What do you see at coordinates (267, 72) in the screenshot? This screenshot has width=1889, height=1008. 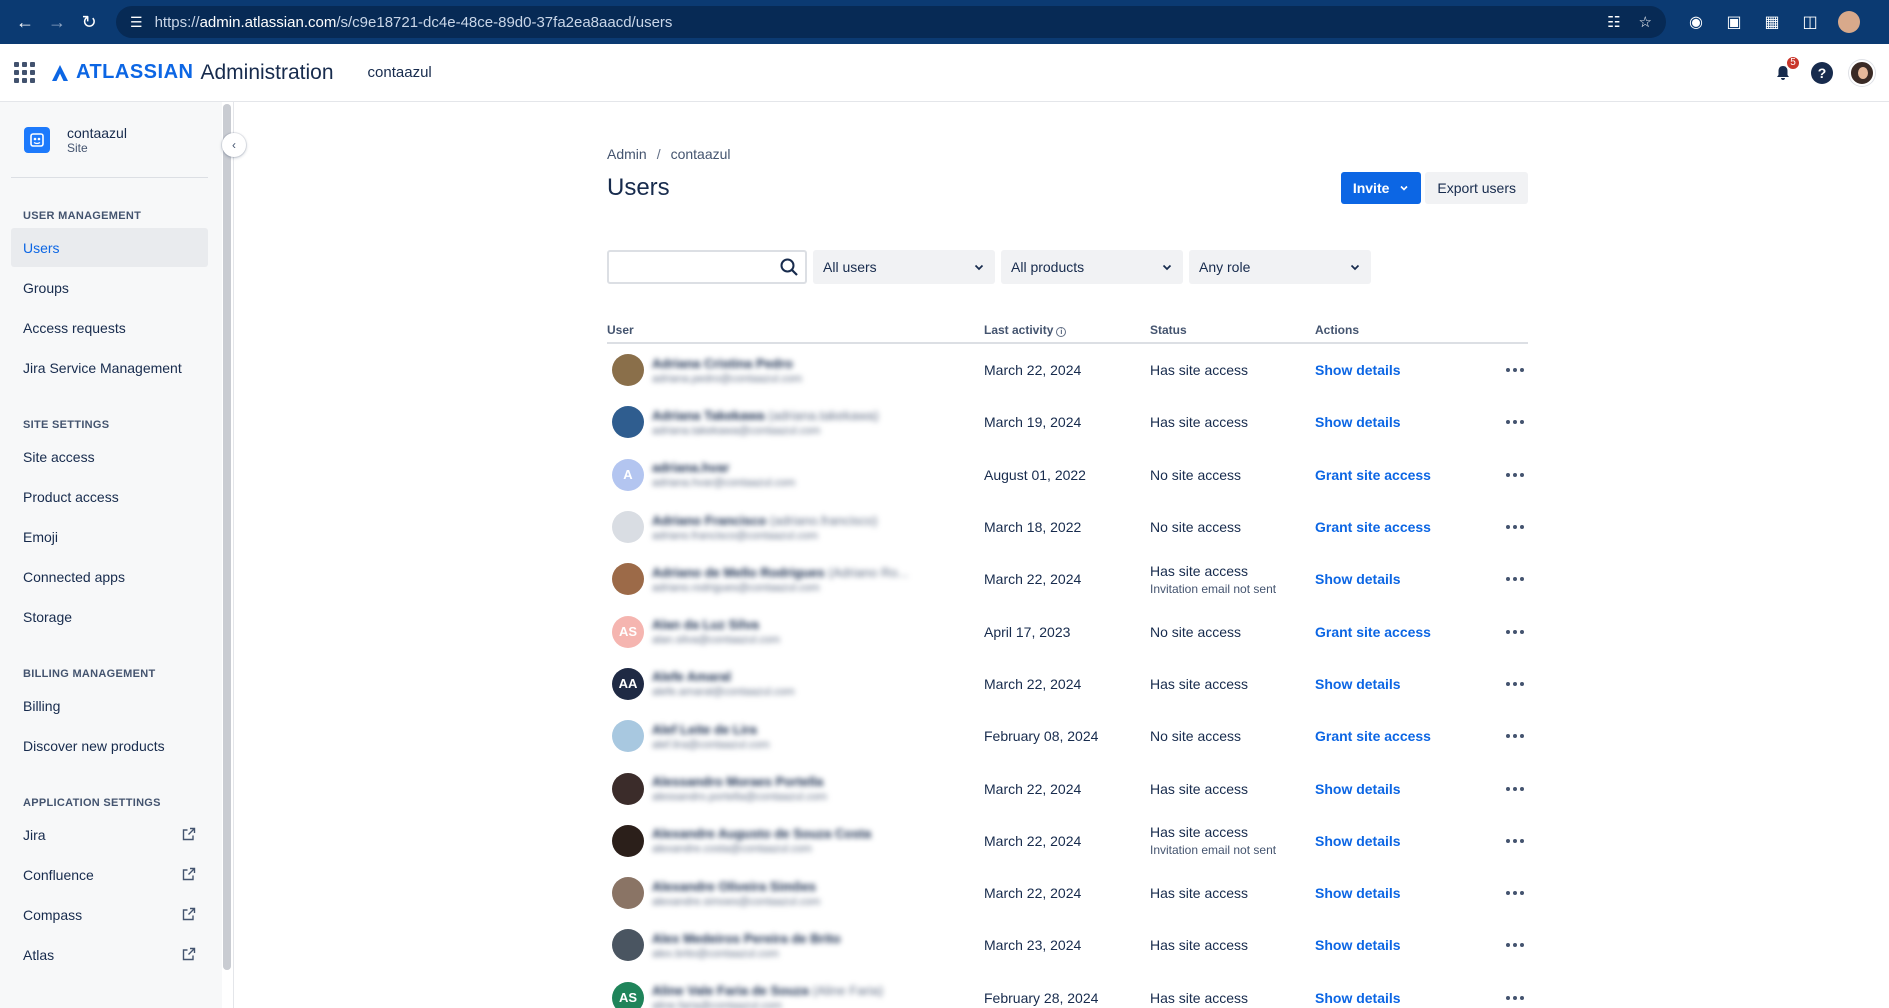 I see `product-name: Administration` at bounding box center [267, 72].